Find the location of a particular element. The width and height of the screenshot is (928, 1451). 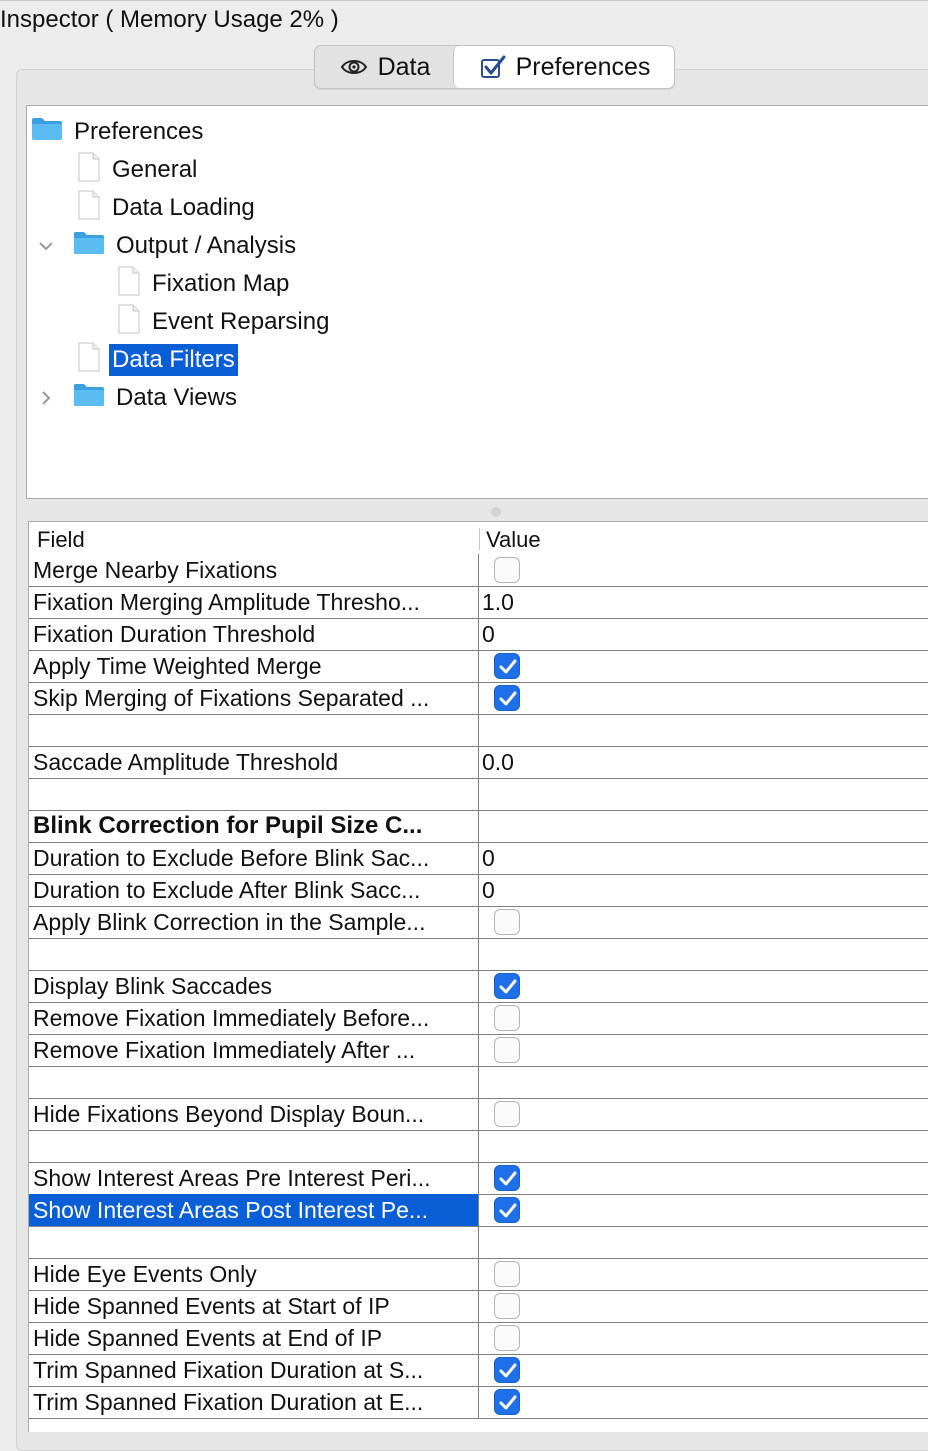

chevron-right-icon is located at coordinates (46, 398).